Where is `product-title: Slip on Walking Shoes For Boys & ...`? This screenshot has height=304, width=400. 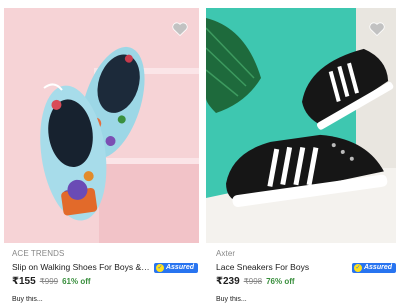 product-title: Slip on Walking Shoes For Boys & ... is located at coordinates (81, 267).